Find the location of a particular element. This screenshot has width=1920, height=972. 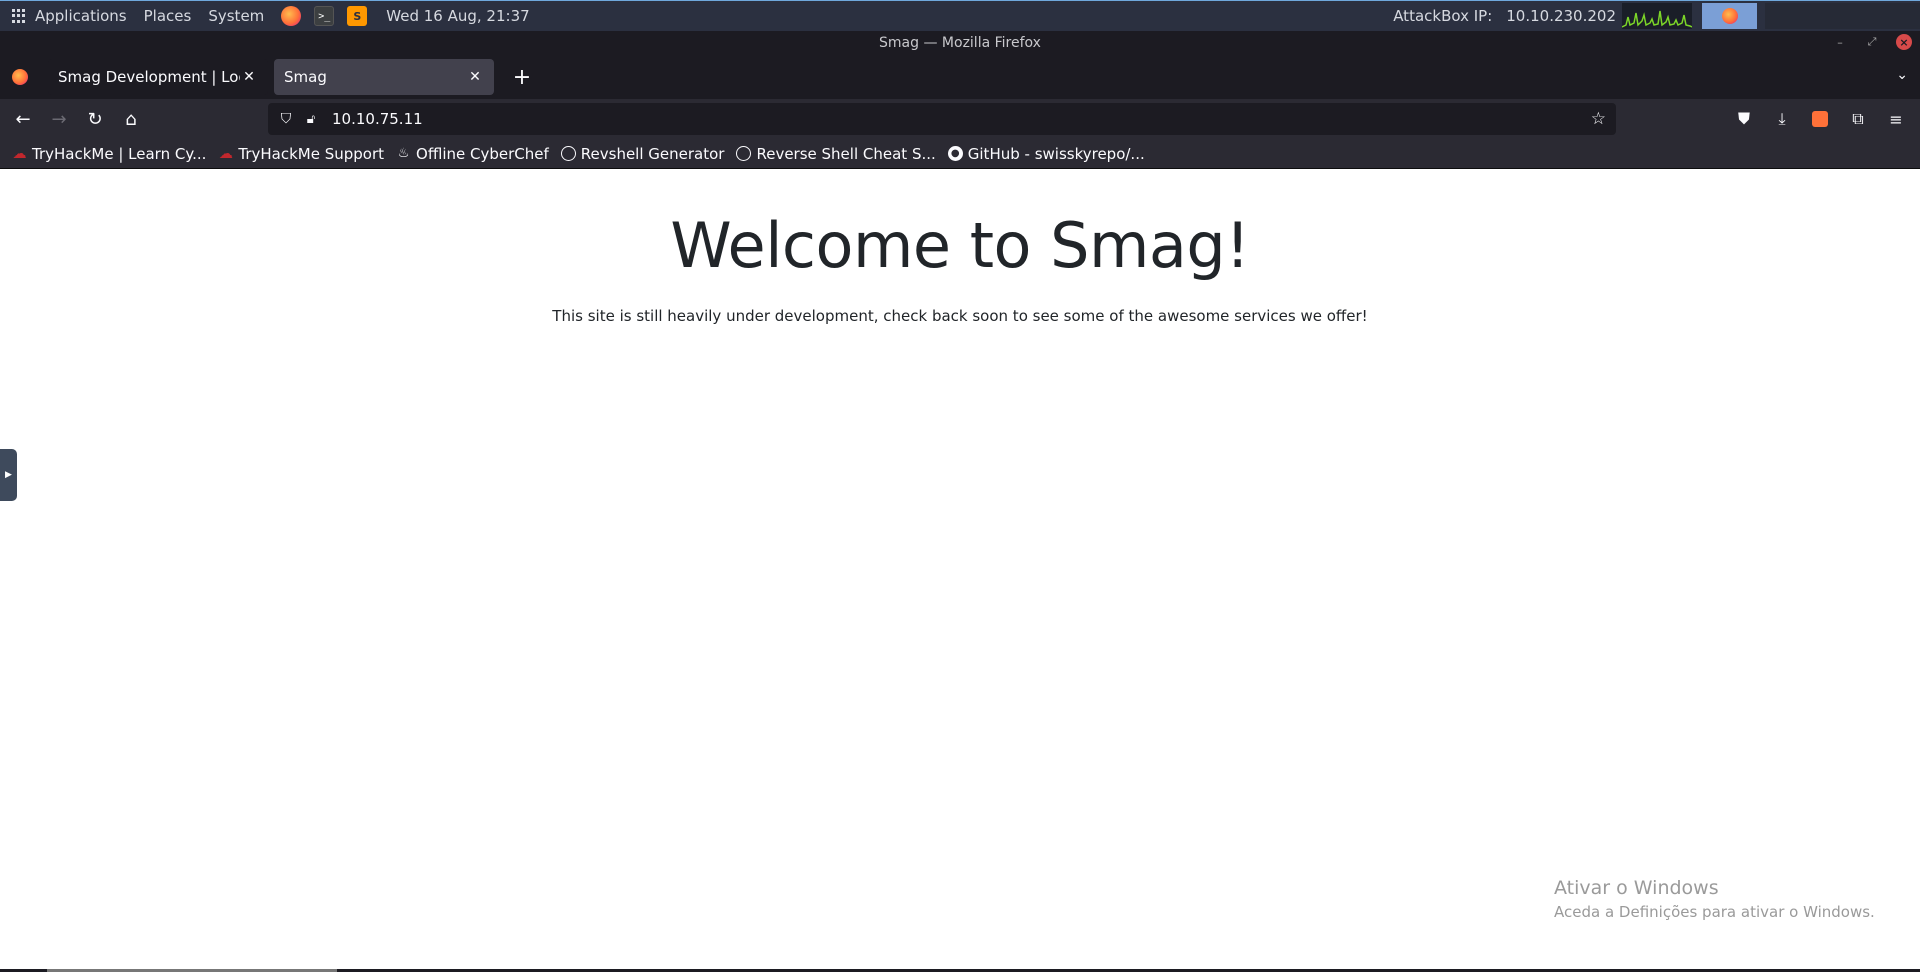

bookmark-label: Revshell Generator is located at coordinates (652, 153).